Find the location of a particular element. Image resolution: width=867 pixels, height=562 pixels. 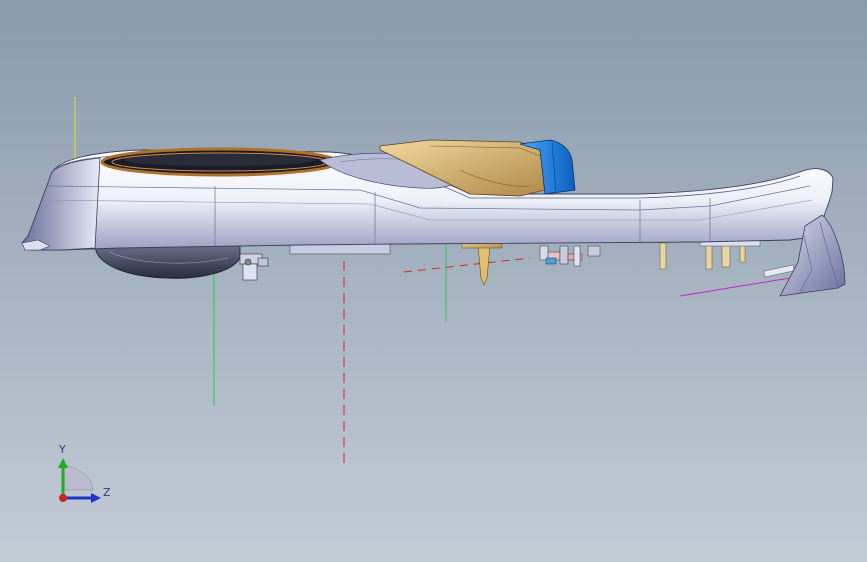

triad-z-label: Z is located at coordinates (107, 492).